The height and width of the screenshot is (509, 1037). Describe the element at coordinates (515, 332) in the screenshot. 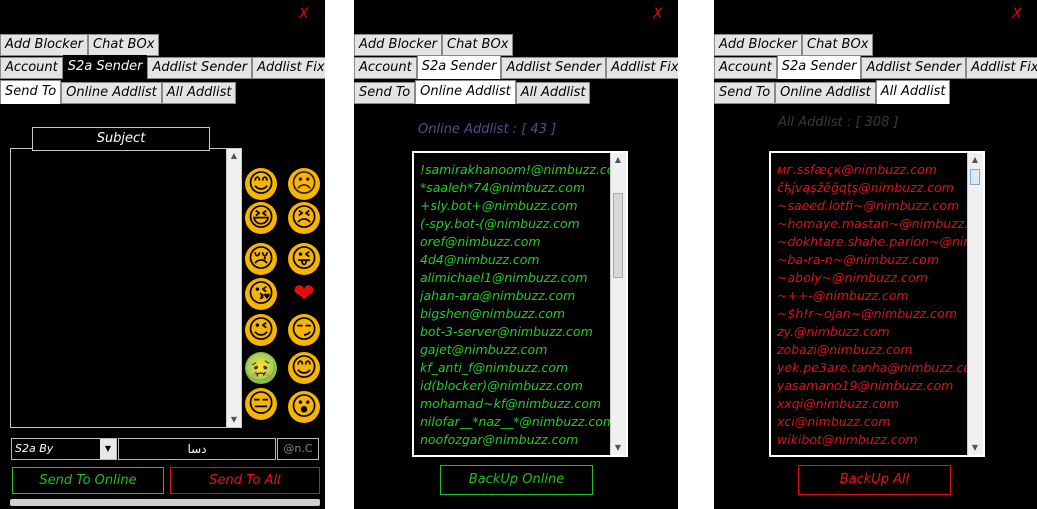

I see `online-contact-item: bot-3-server@nimbuzz.com` at that location.